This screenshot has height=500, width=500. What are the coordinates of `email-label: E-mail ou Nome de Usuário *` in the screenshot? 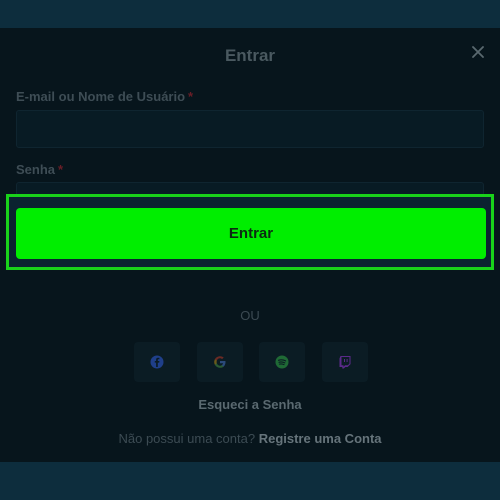 It's located at (104, 96).